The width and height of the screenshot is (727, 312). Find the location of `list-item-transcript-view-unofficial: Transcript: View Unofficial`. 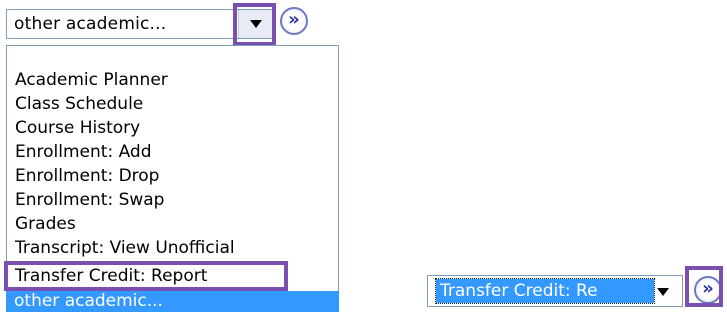

list-item-transcript-view-unofficial: Transcript: View Unofficial is located at coordinates (125, 248).